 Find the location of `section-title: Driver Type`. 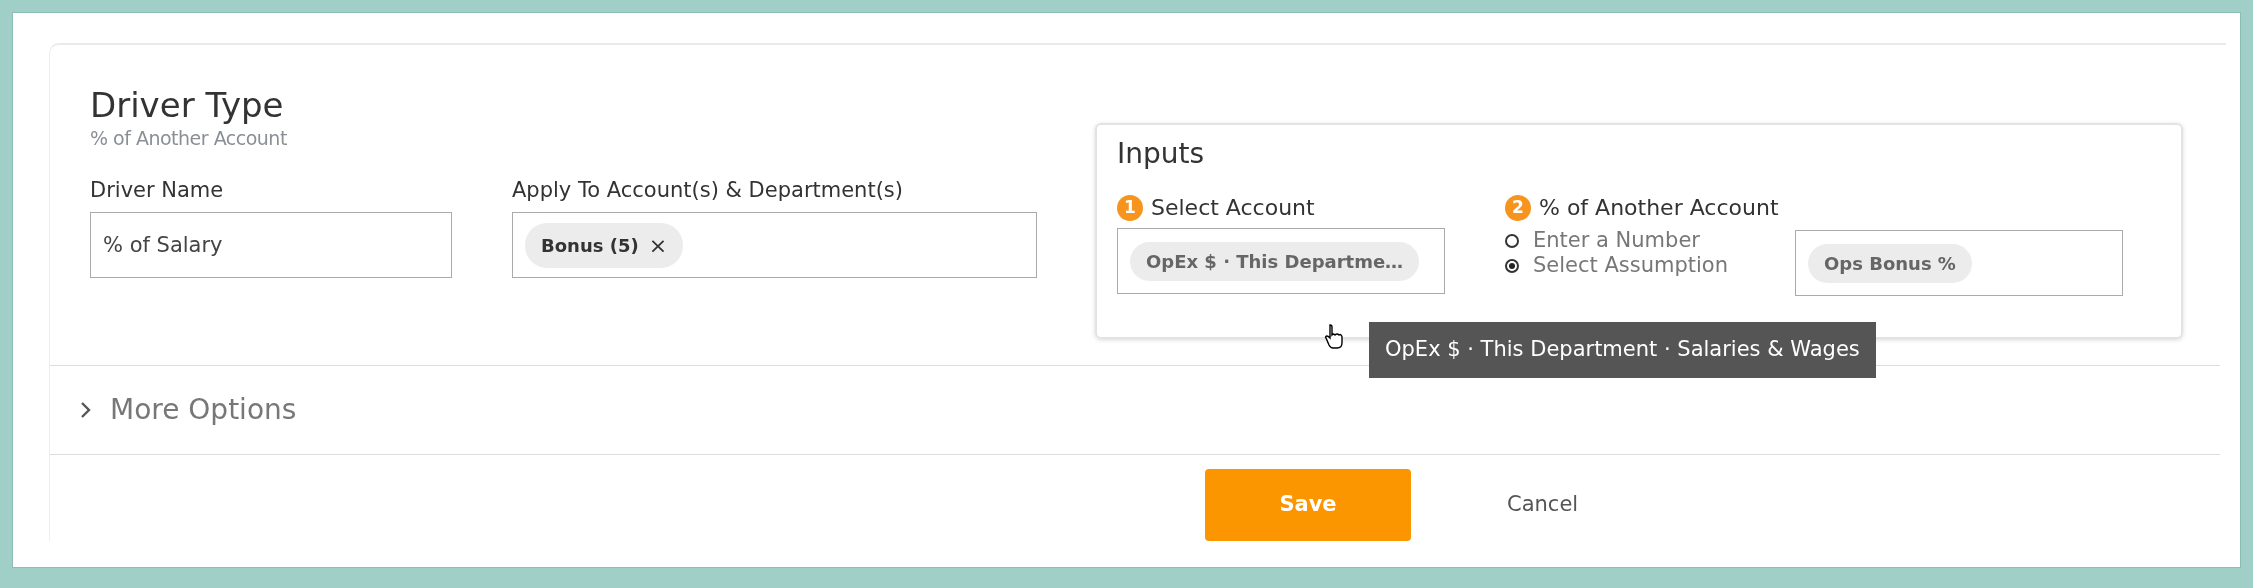

section-title: Driver Type is located at coordinates (187, 106).